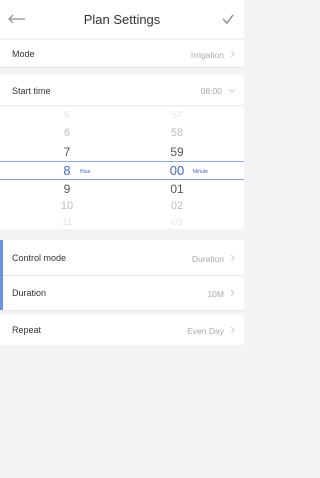 The height and width of the screenshot is (478, 320). I want to click on section-accent-bar, so click(1, 275).